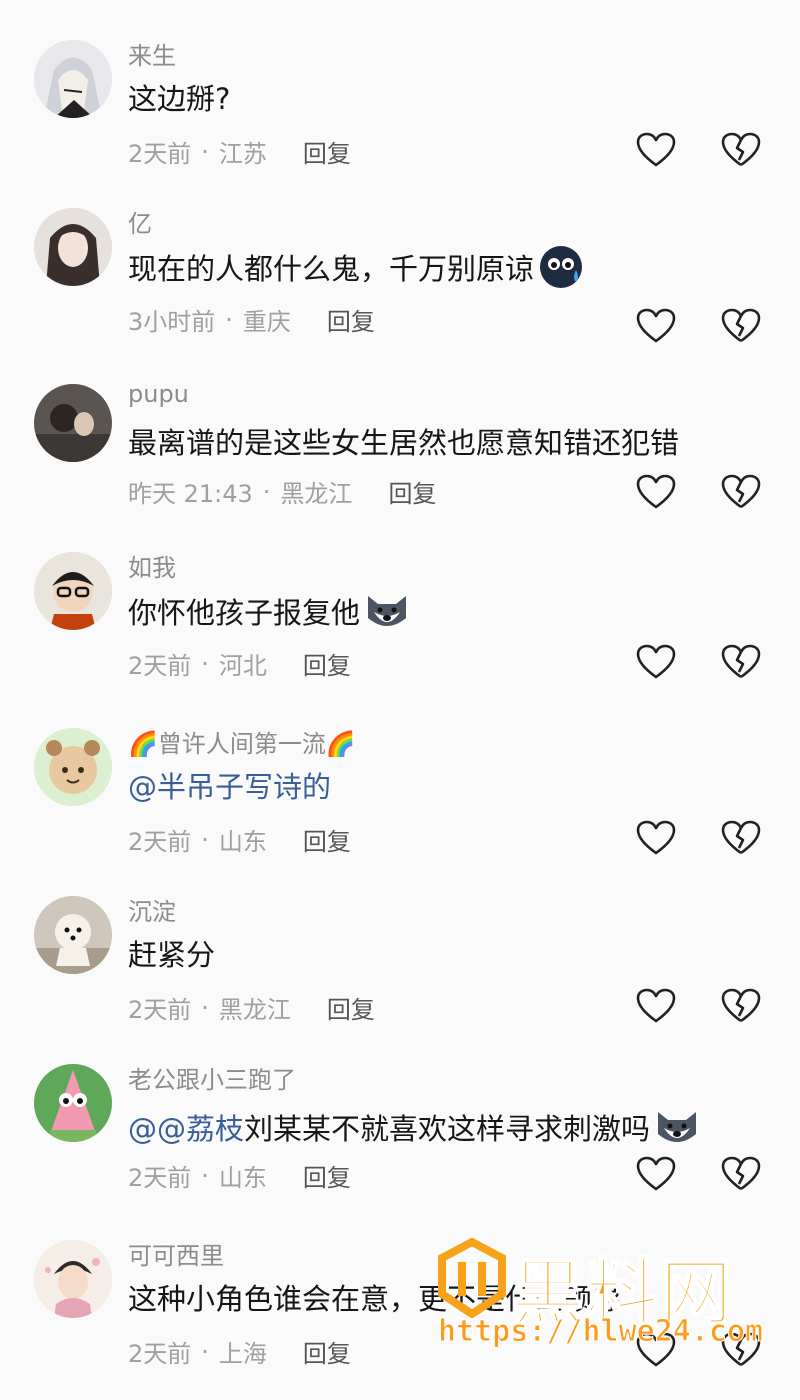  What do you see at coordinates (242, 741) in the screenshot?
I see `comment-author: 🌈曾许人间第一流🌈` at bounding box center [242, 741].